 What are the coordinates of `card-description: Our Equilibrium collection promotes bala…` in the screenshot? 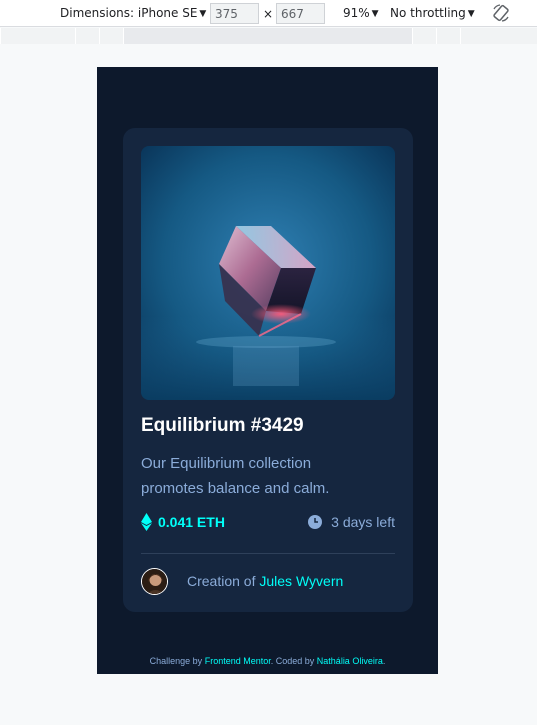 It's located at (235, 476).